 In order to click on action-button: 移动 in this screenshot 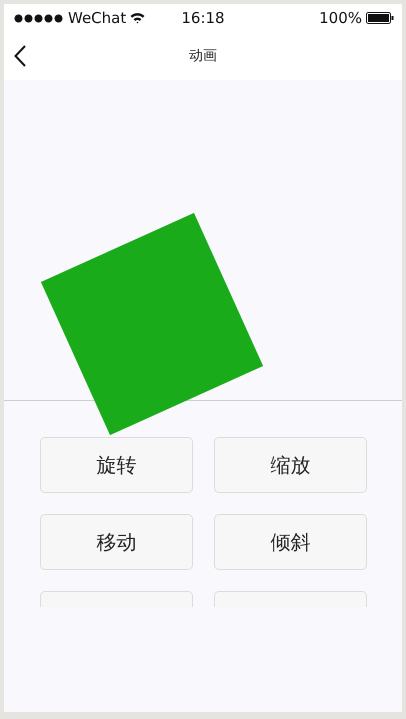, I will do `click(116, 542)`.